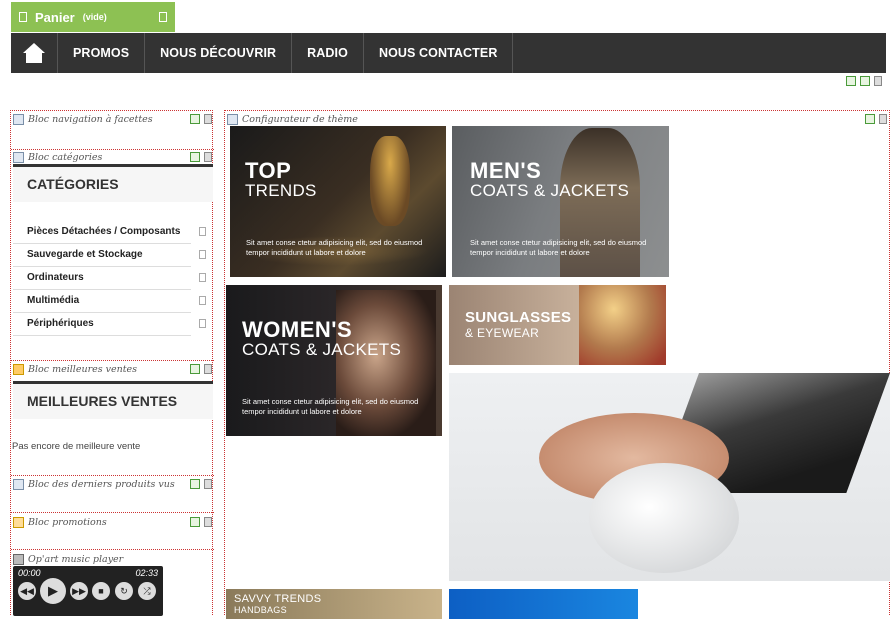  What do you see at coordinates (113, 400) in the screenshot?
I see `bestsellers-title: MEILLEURES VENTES` at bounding box center [113, 400].